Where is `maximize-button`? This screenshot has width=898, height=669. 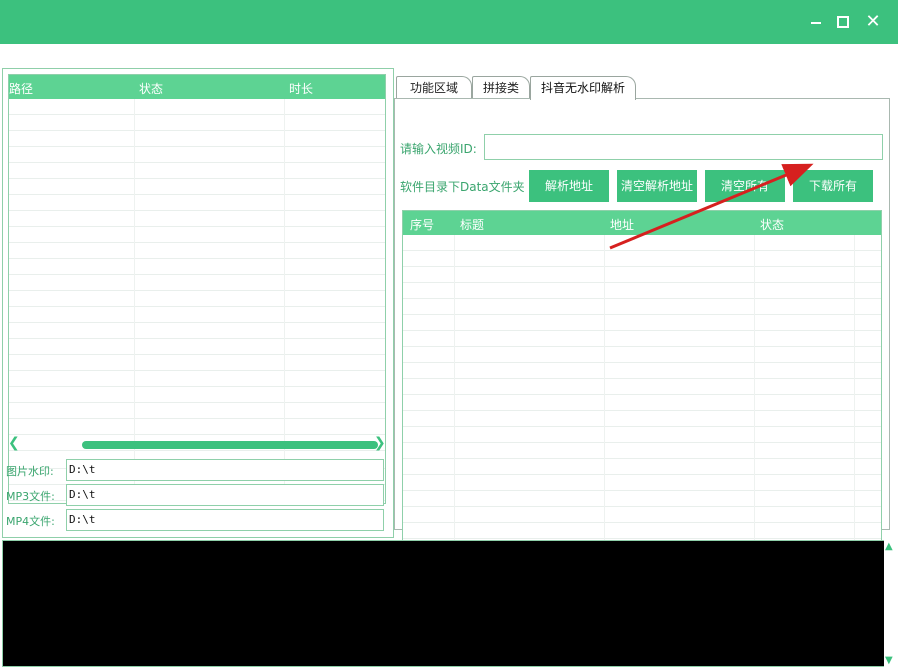
maximize-button is located at coordinates (843, 22).